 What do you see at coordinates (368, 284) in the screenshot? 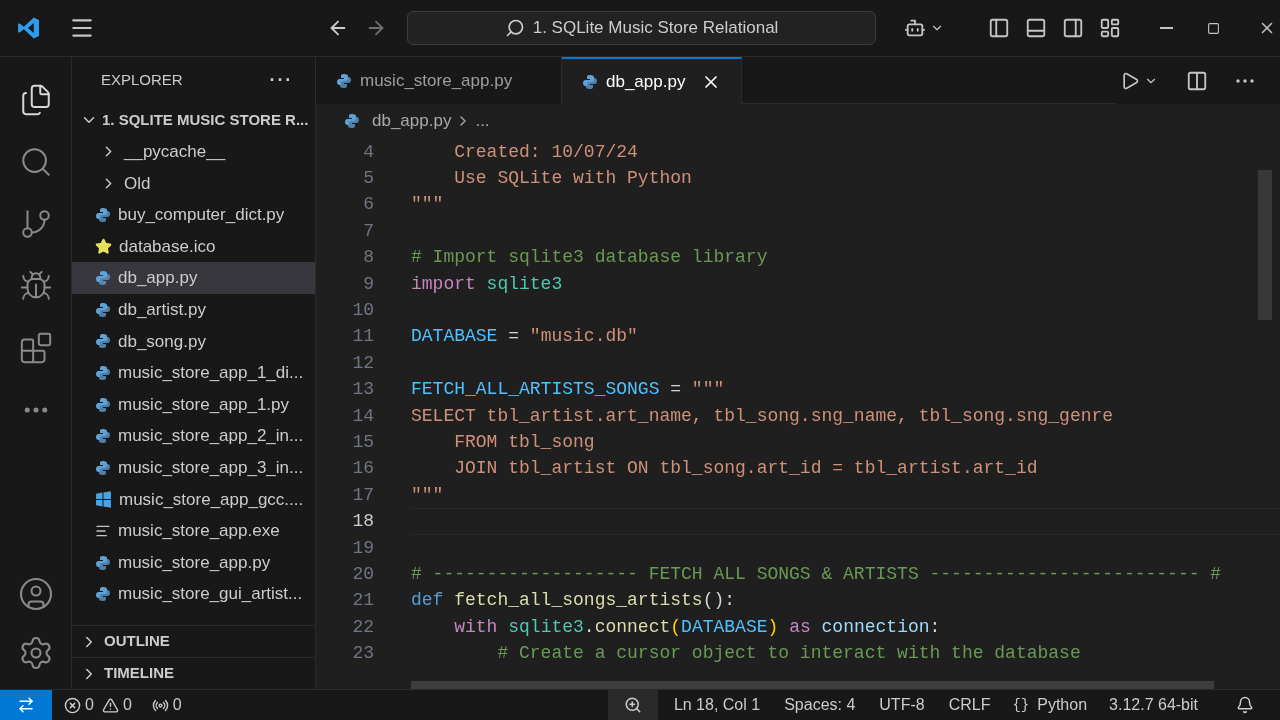
I see `line-number: 9` at bounding box center [368, 284].